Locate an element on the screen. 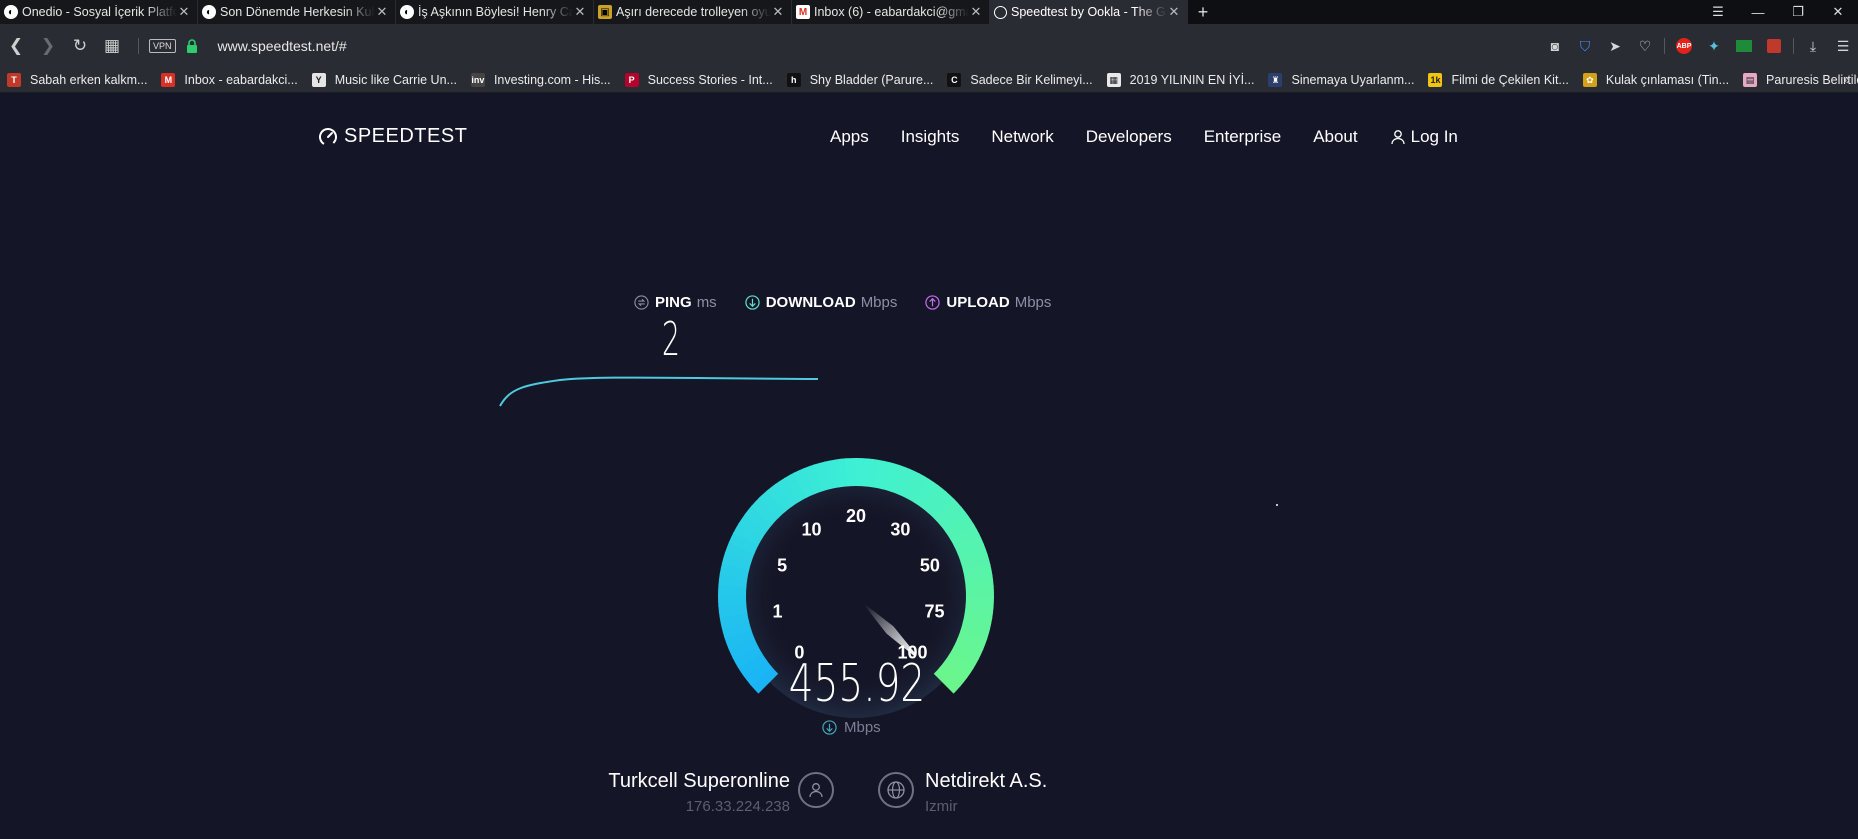 This screenshot has height=839, width=1858. isp-info: Turkcell Superonline 176.33.224.238 is located at coordinates (675, 792).